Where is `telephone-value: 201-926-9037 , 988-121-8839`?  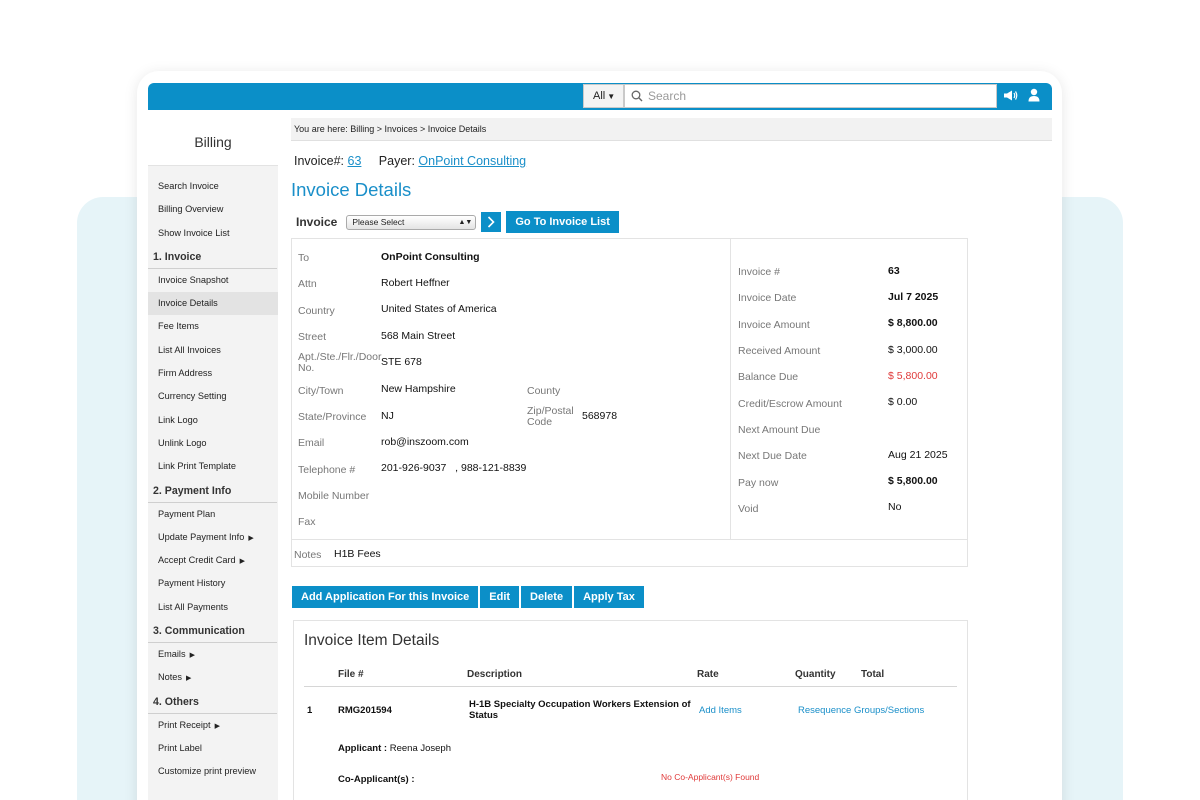
telephone-value: 201-926-9037 , 988-121-8839 is located at coordinates (454, 468).